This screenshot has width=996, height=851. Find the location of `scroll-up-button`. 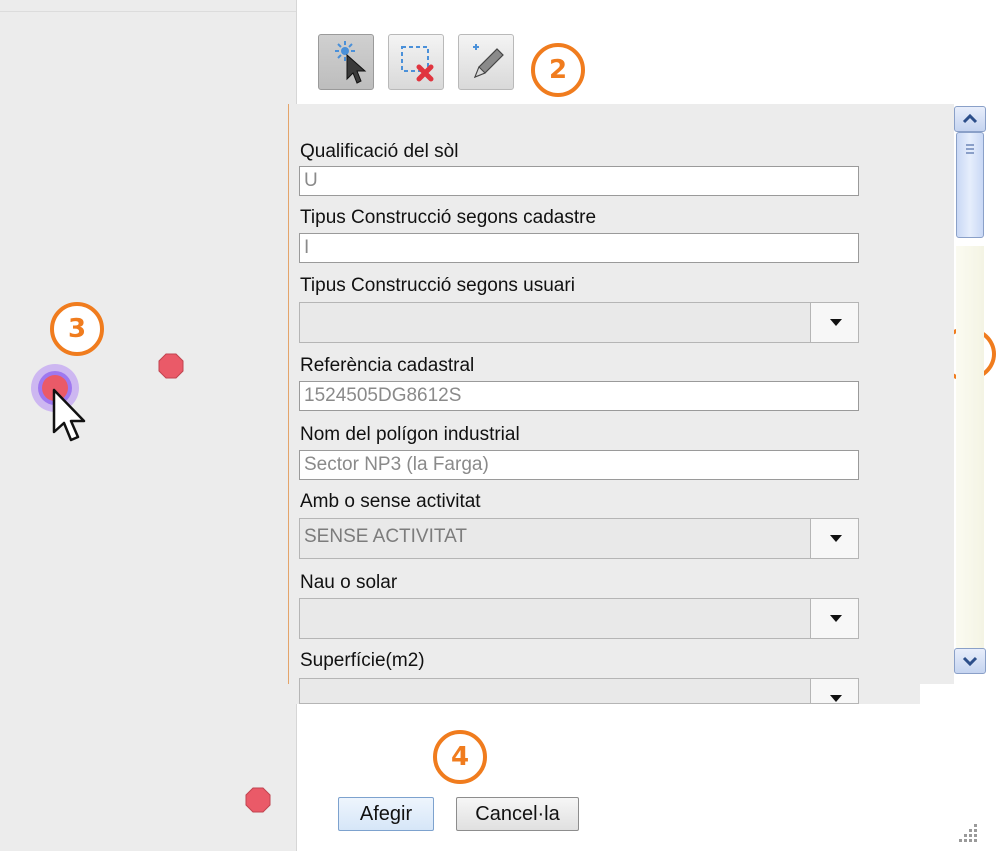

scroll-up-button is located at coordinates (970, 119).